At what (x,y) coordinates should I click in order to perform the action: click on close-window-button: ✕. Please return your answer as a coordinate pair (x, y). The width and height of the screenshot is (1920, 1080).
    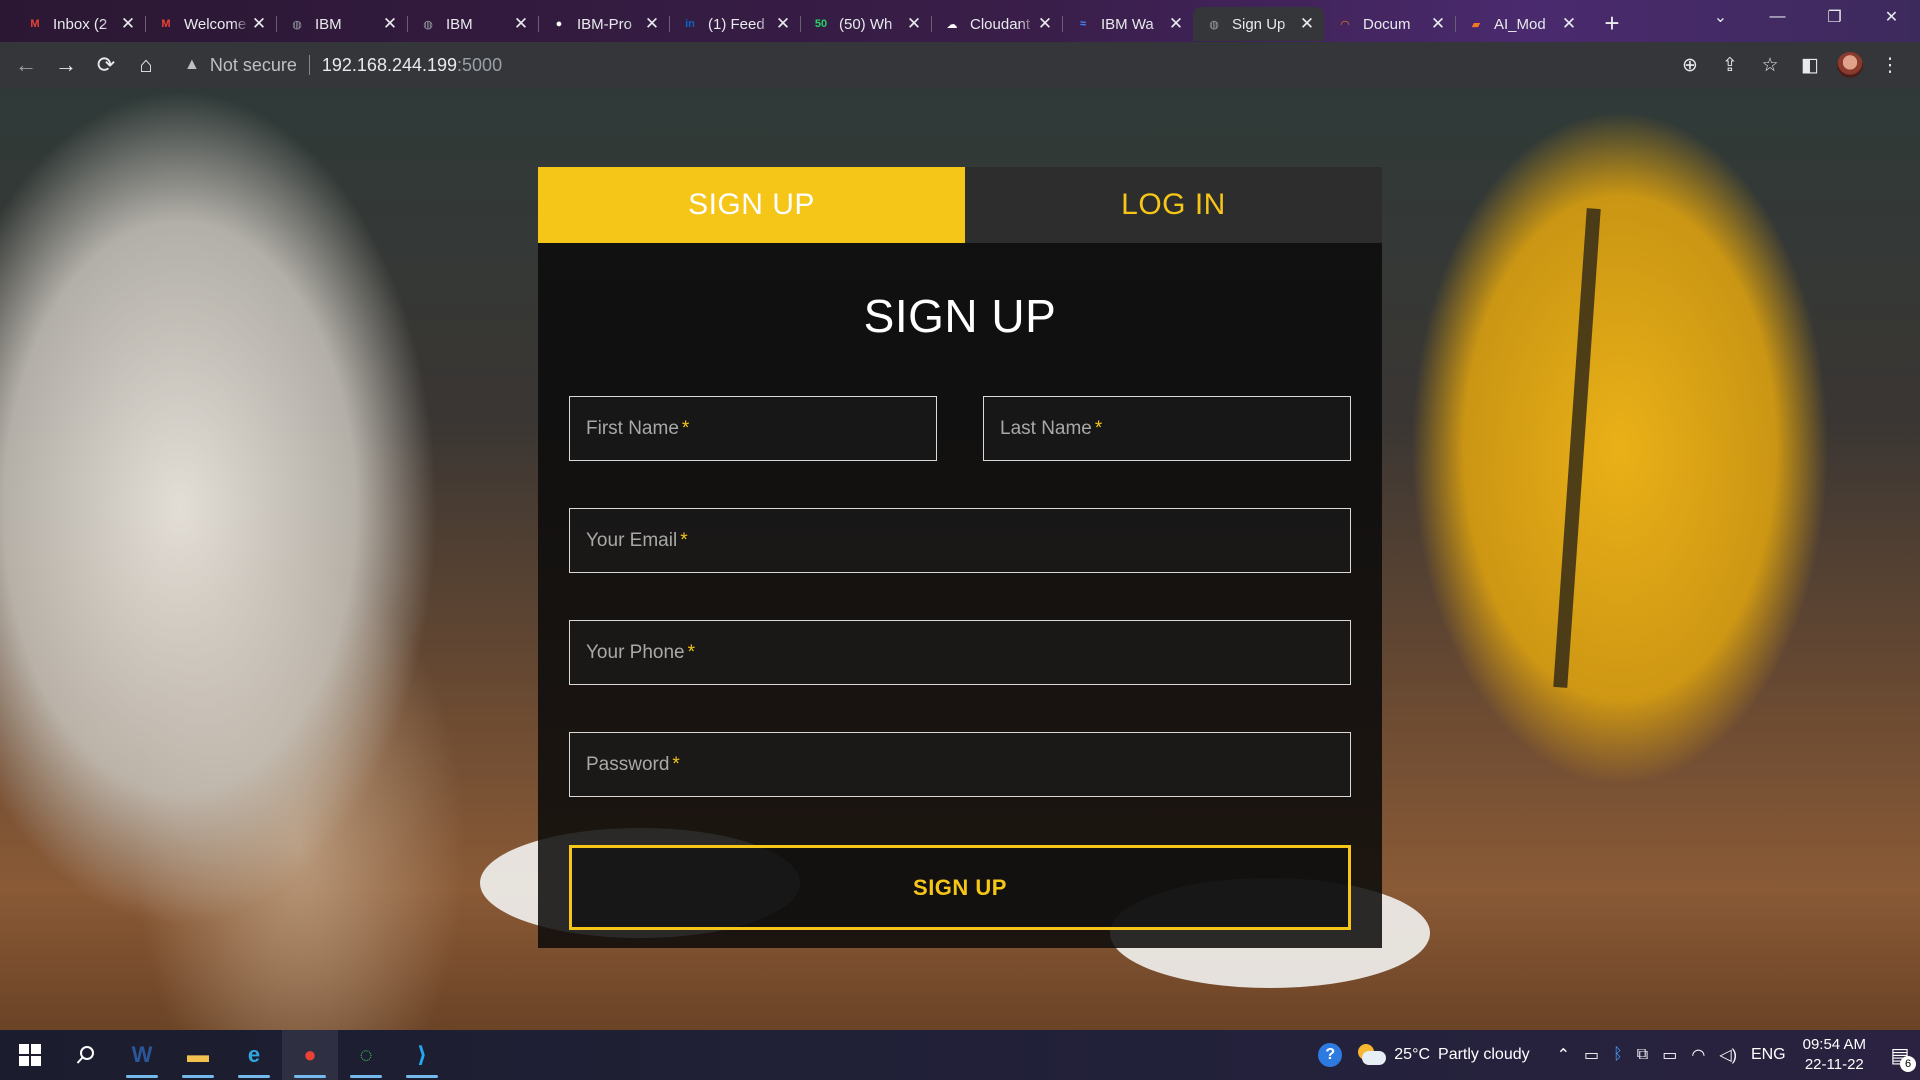
    Looking at the image, I should click on (1891, 17).